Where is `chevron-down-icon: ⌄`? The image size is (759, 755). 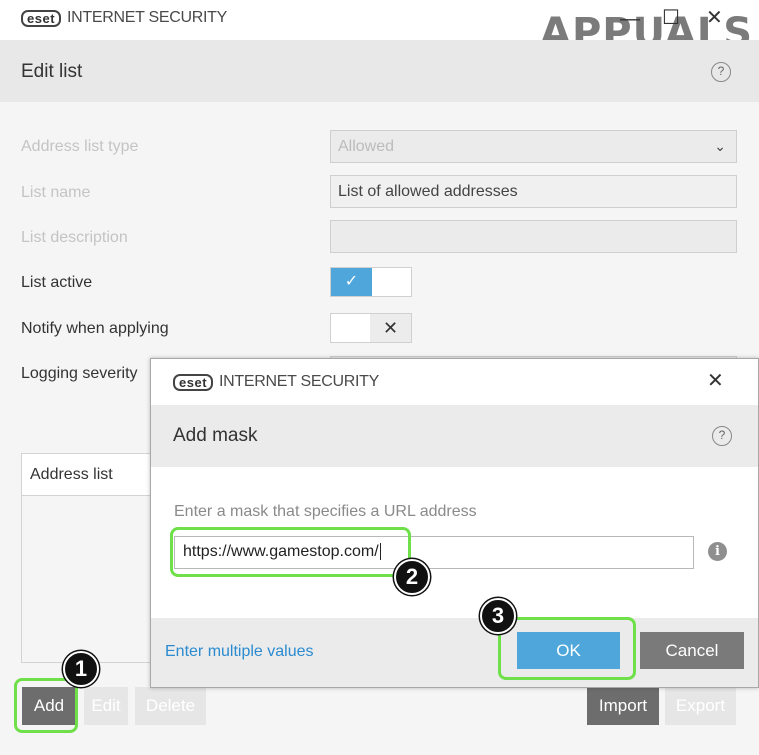 chevron-down-icon: ⌄ is located at coordinates (720, 146).